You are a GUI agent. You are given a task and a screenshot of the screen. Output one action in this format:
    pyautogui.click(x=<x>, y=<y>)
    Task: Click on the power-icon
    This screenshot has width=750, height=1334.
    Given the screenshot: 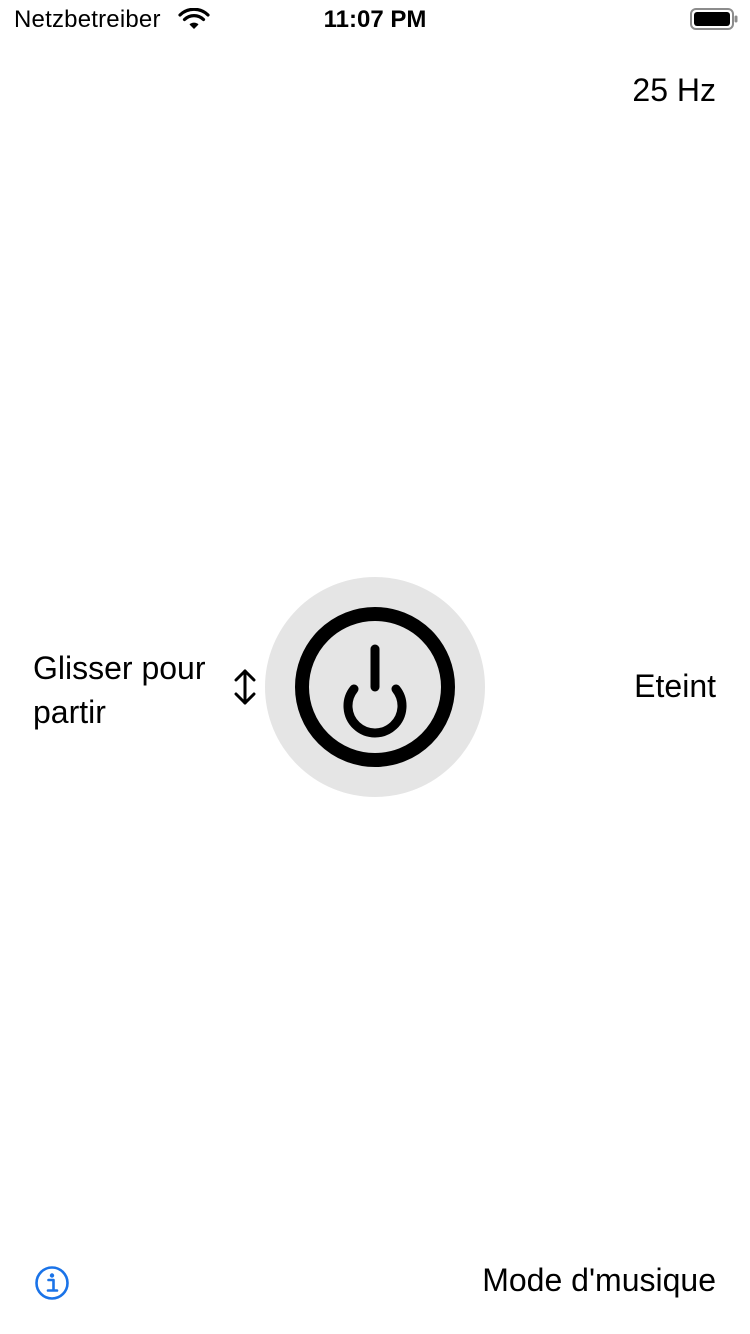 What is the action you would take?
    pyautogui.click(x=375, y=687)
    